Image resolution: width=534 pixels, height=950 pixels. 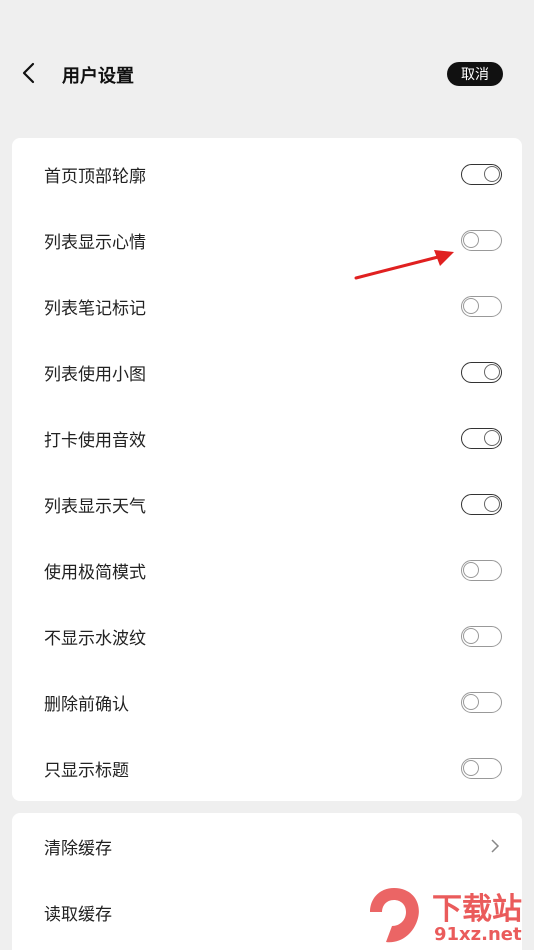 What do you see at coordinates (267, 768) in the screenshot?
I see `setting-row: 只显示标题` at bounding box center [267, 768].